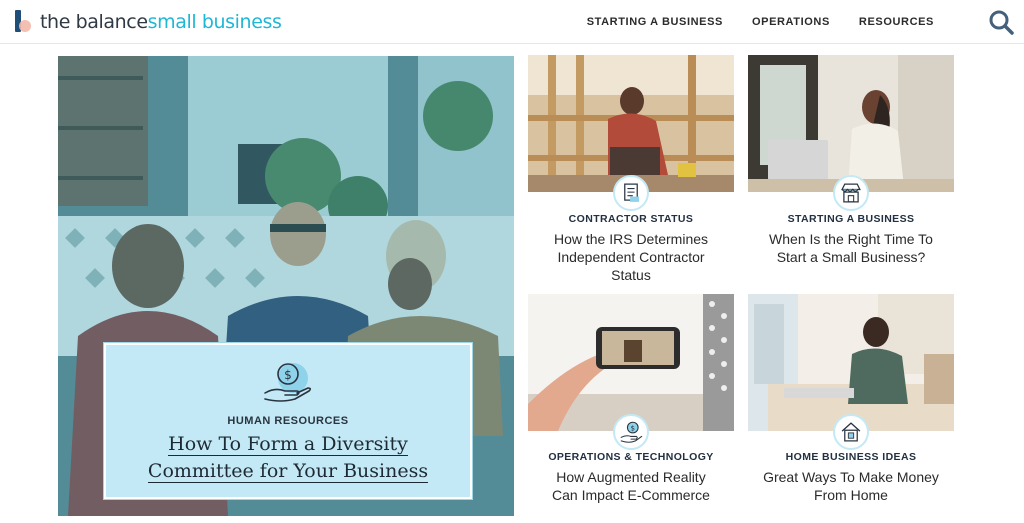  Describe the element at coordinates (851, 257) in the screenshot. I see `article-title-line: Start a Small Business?` at that location.